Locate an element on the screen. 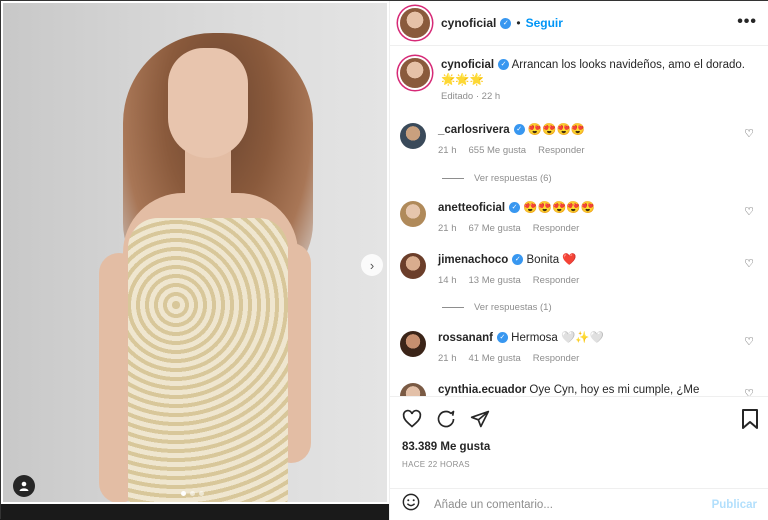 The image size is (768, 520). photo-bottom-strip is located at coordinates (195, 512).